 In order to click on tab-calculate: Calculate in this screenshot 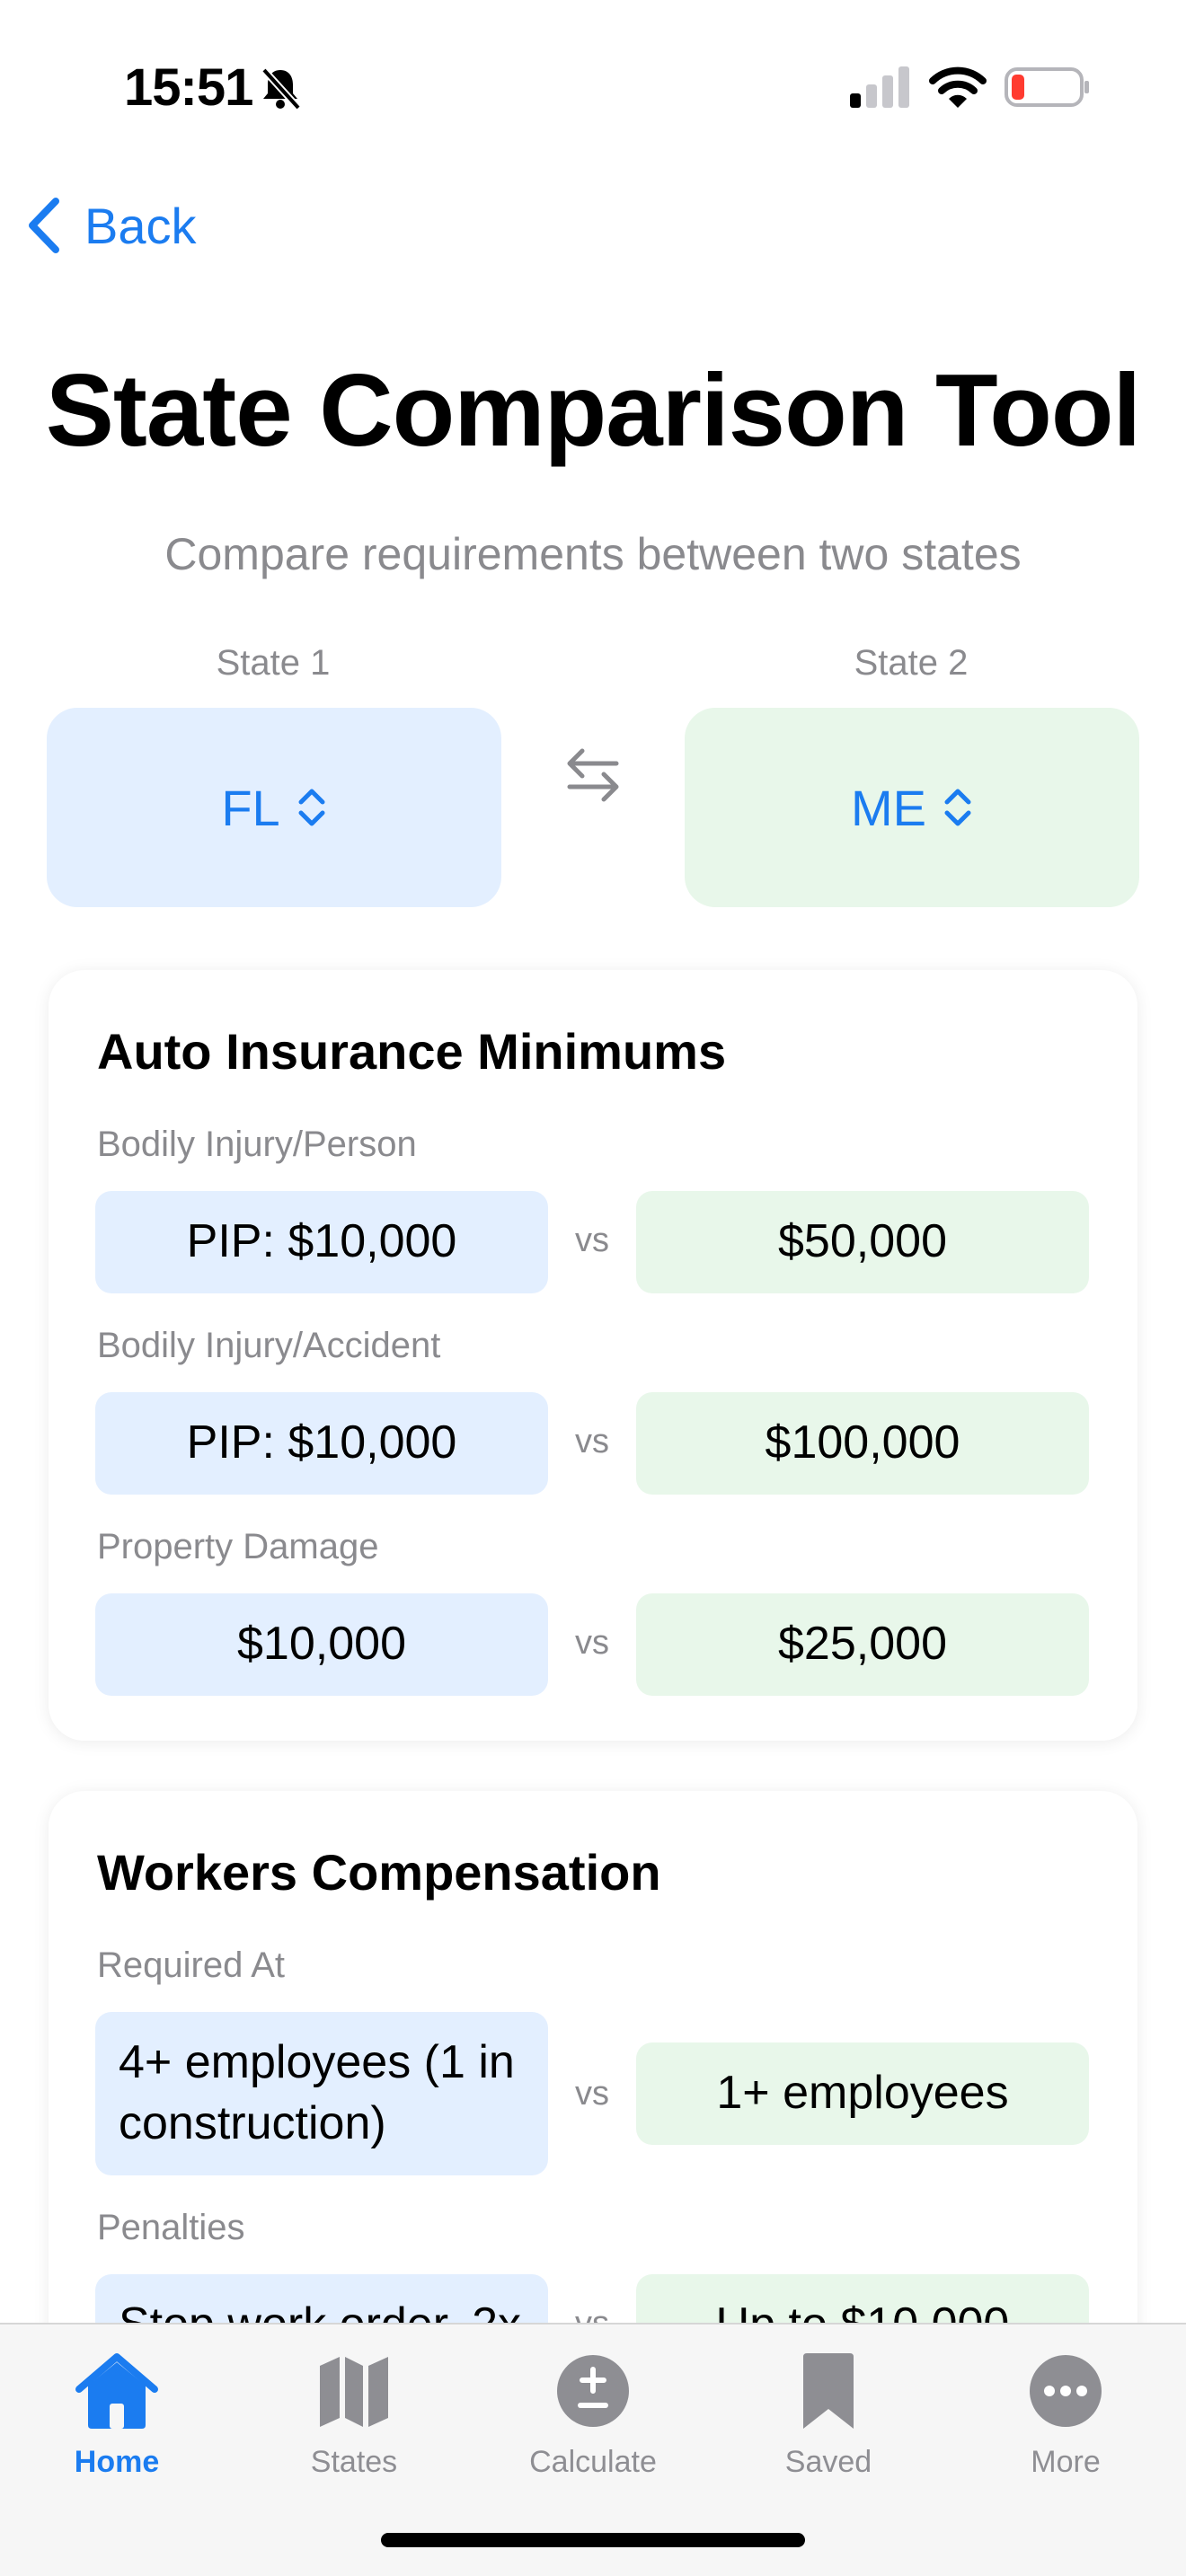, I will do `click(593, 2412)`.